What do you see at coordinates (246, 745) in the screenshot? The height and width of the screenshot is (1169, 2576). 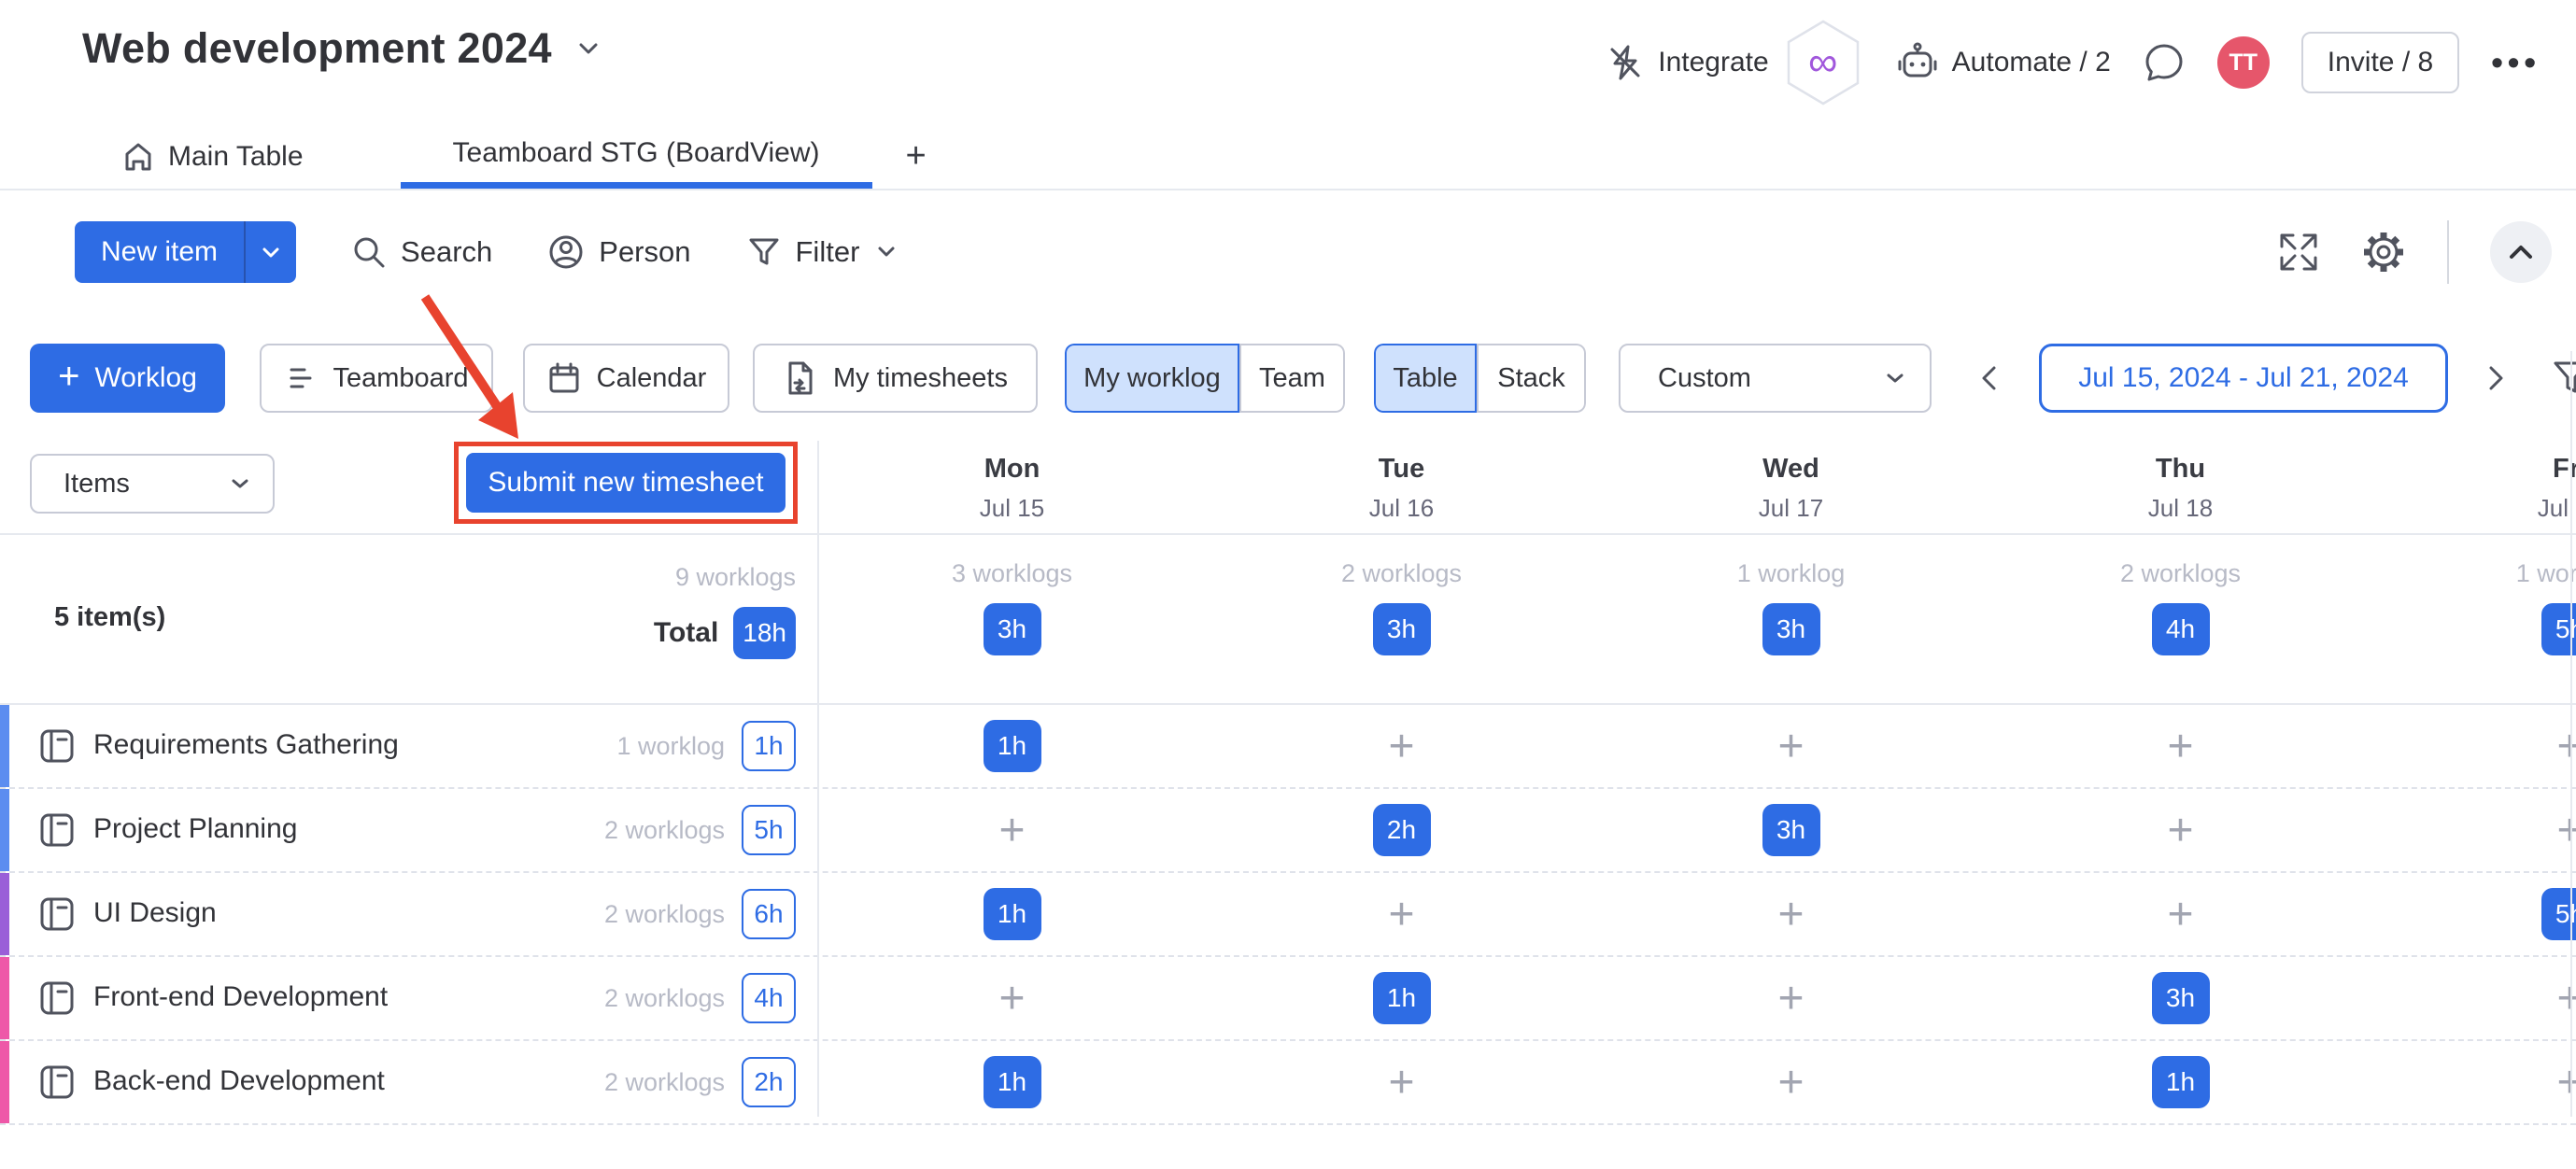 I see `item-name: Requirements Gathering` at bounding box center [246, 745].